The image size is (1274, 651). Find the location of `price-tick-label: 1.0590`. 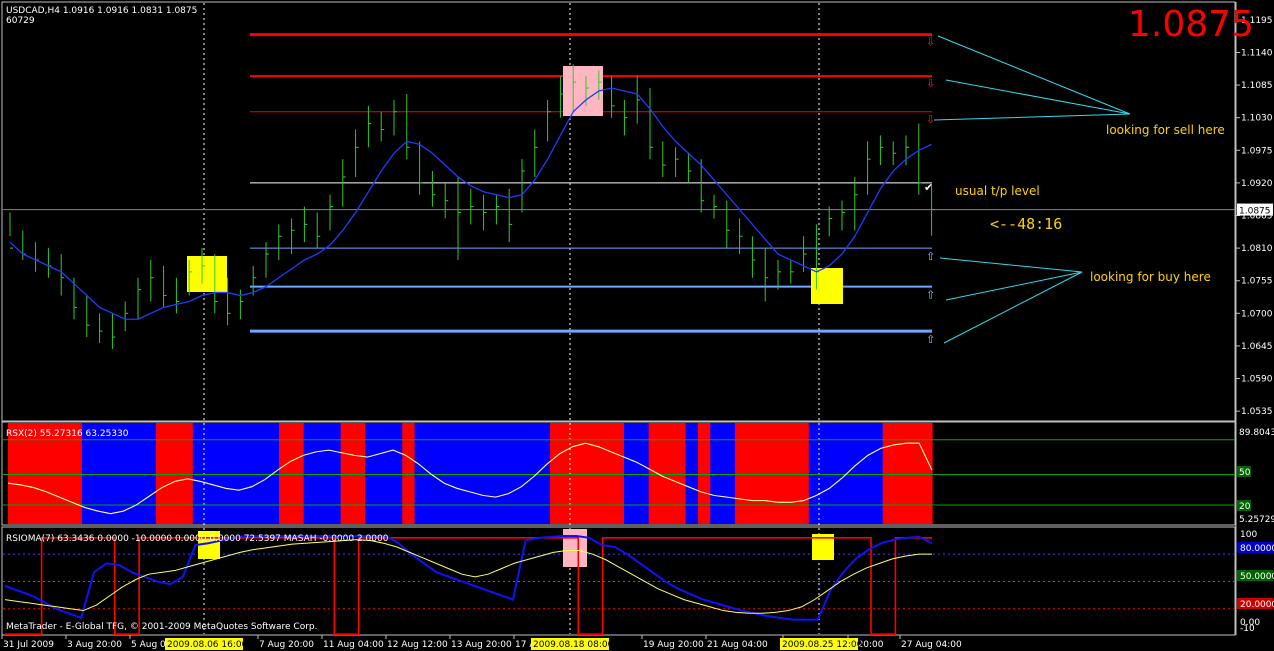

price-tick-label: 1.0590 is located at coordinates (1257, 380).